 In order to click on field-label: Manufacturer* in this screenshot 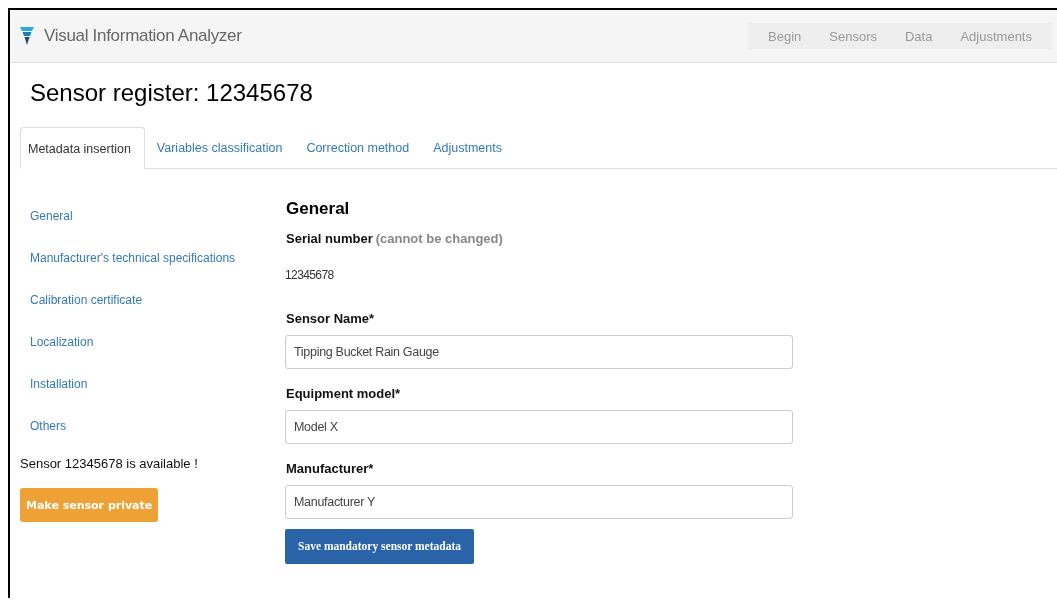, I will do `click(330, 468)`.